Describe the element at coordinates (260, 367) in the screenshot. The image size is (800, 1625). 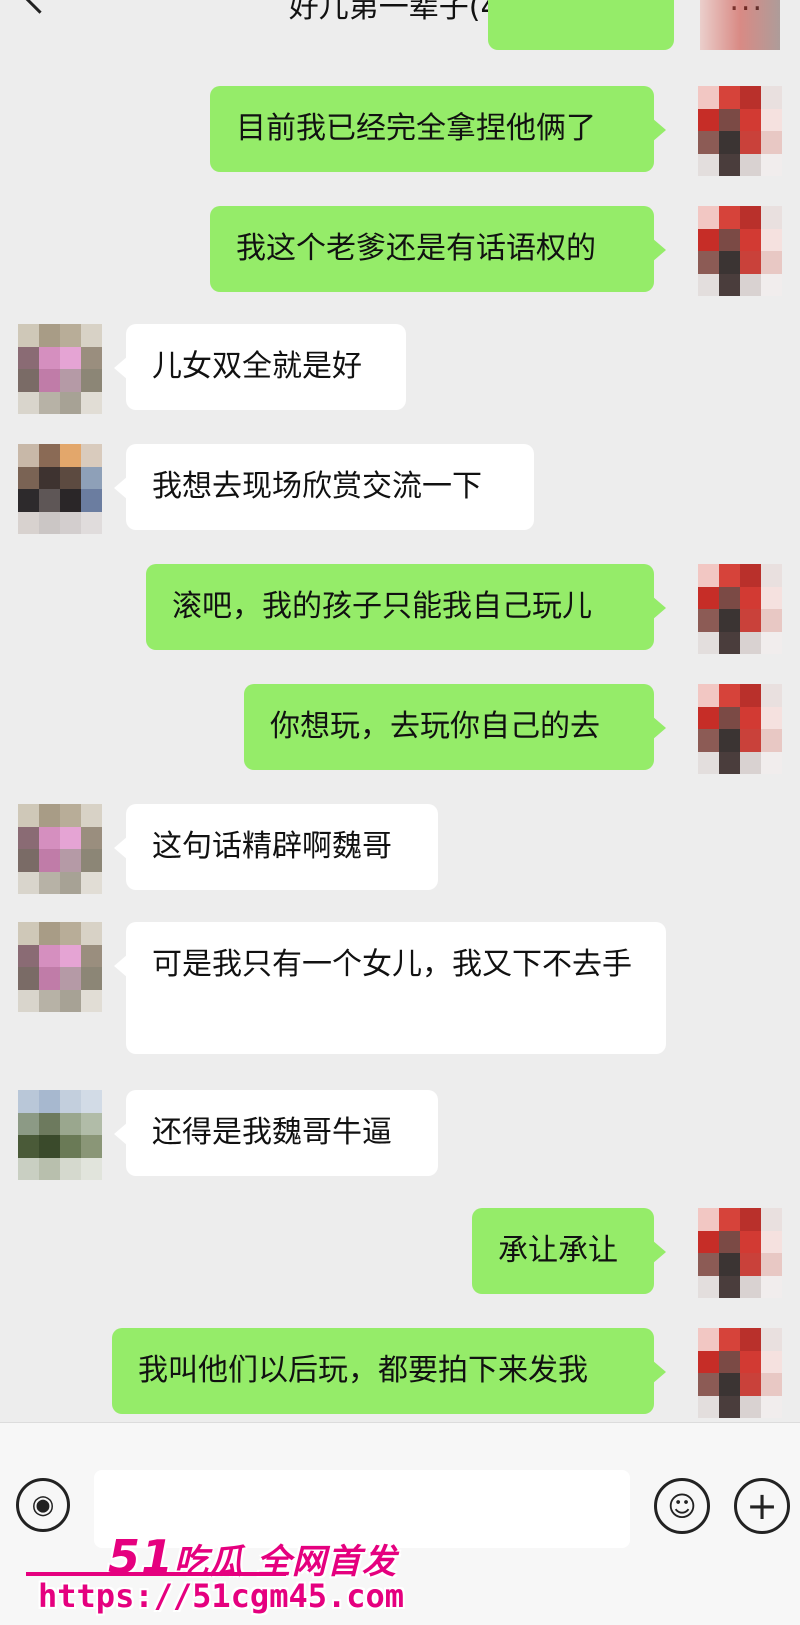
I see `message-bubble: 儿女双全就是好` at that location.